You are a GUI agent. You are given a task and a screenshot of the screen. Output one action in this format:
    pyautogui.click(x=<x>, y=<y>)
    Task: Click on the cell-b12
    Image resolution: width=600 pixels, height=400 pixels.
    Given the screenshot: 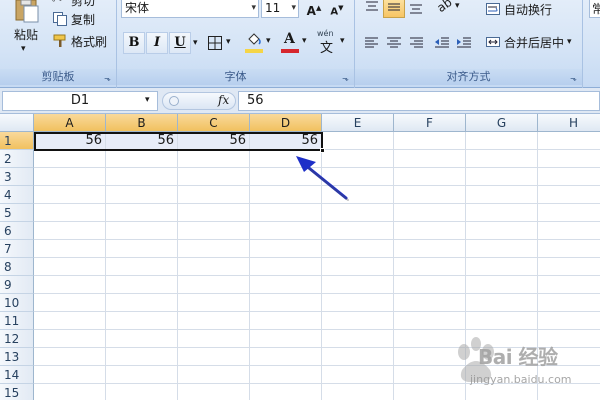 What is the action you would take?
    pyautogui.click(x=142, y=339)
    